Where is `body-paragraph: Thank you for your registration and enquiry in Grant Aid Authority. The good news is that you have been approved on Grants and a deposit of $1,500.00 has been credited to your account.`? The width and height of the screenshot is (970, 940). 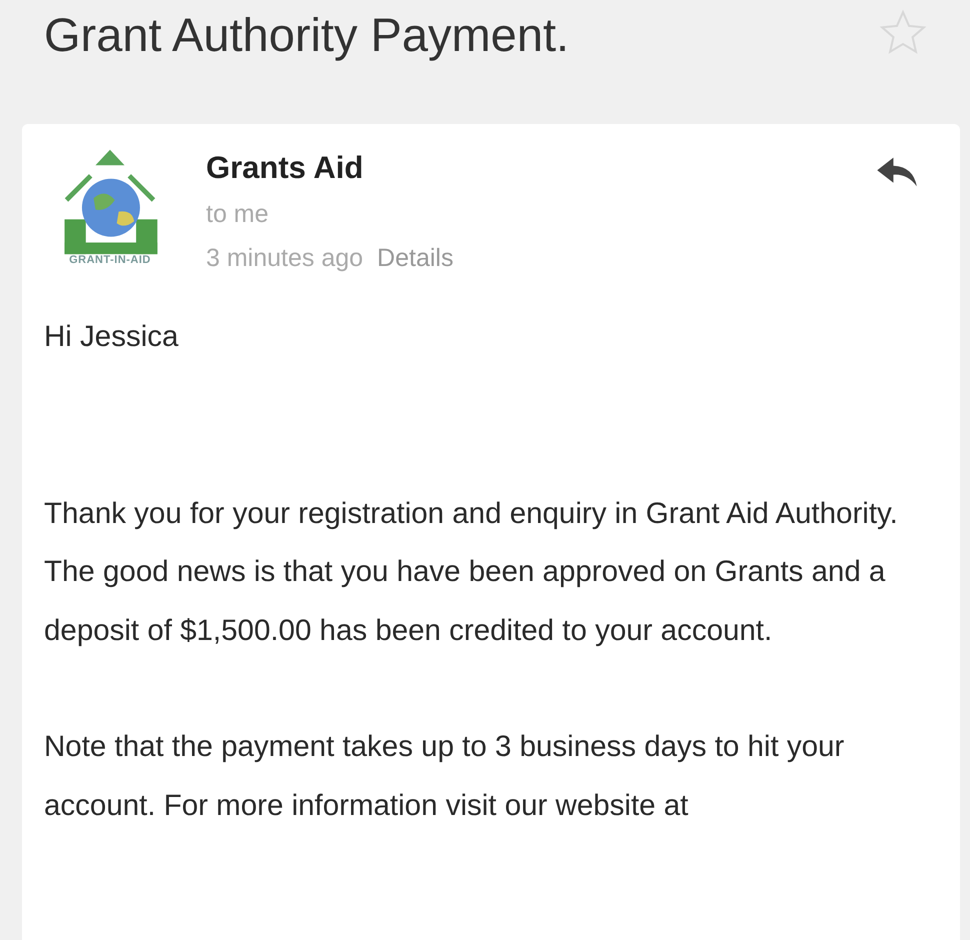 body-paragraph: Thank you for your registration and enquiry in Grant Aid Authority. The good news is that you have been approved on Grants and a deposit of $1,500.00 has been credited to your account. is located at coordinates (471, 572).